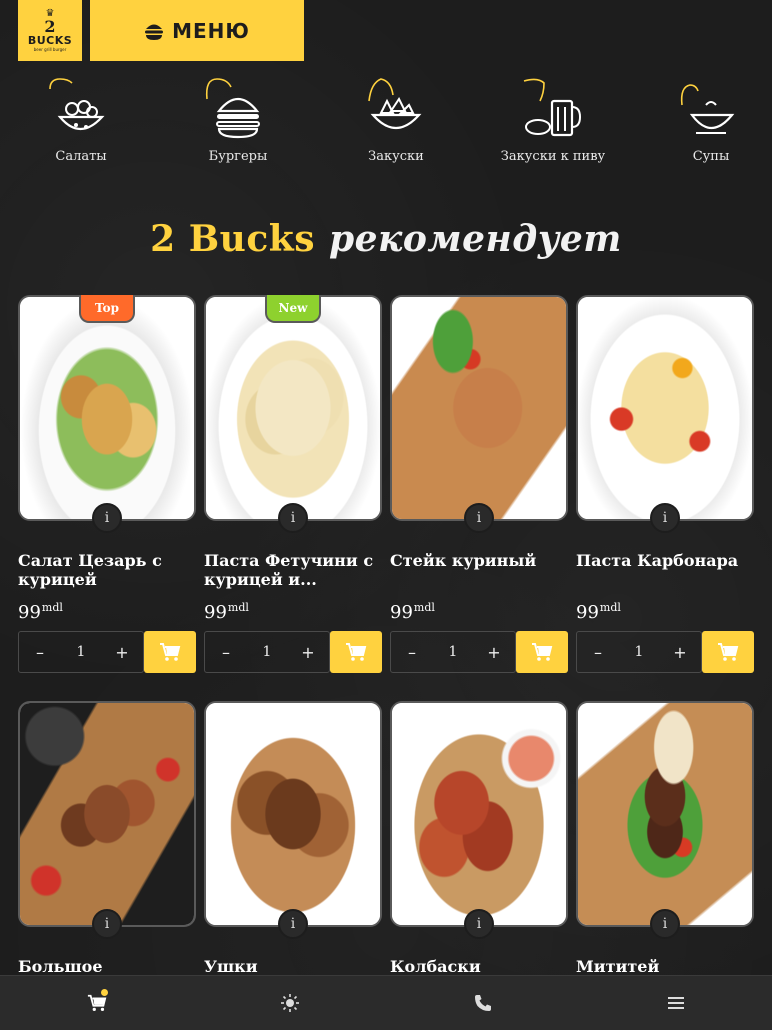 The height and width of the screenshot is (1030, 772). What do you see at coordinates (396, 156) in the screenshot?
I see `category-label: Закуски` at bounding box center [396, 156].